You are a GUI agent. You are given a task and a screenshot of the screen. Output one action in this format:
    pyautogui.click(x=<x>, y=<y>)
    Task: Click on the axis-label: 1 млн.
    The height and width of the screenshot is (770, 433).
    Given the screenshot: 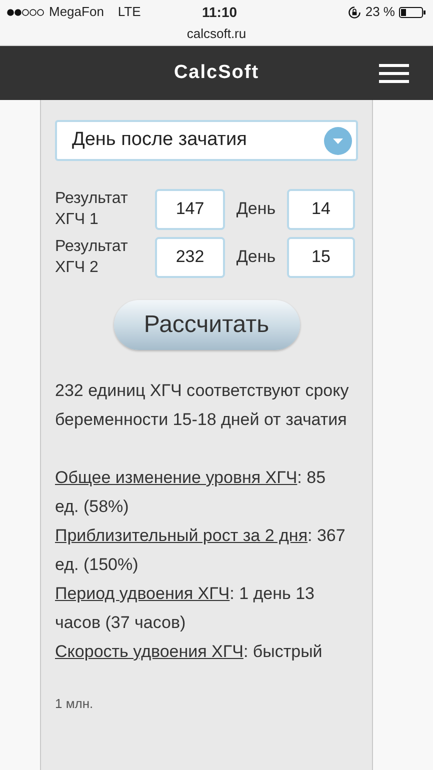 What is the action you would take?
    pyautogui.click(x=74, y=704)
    